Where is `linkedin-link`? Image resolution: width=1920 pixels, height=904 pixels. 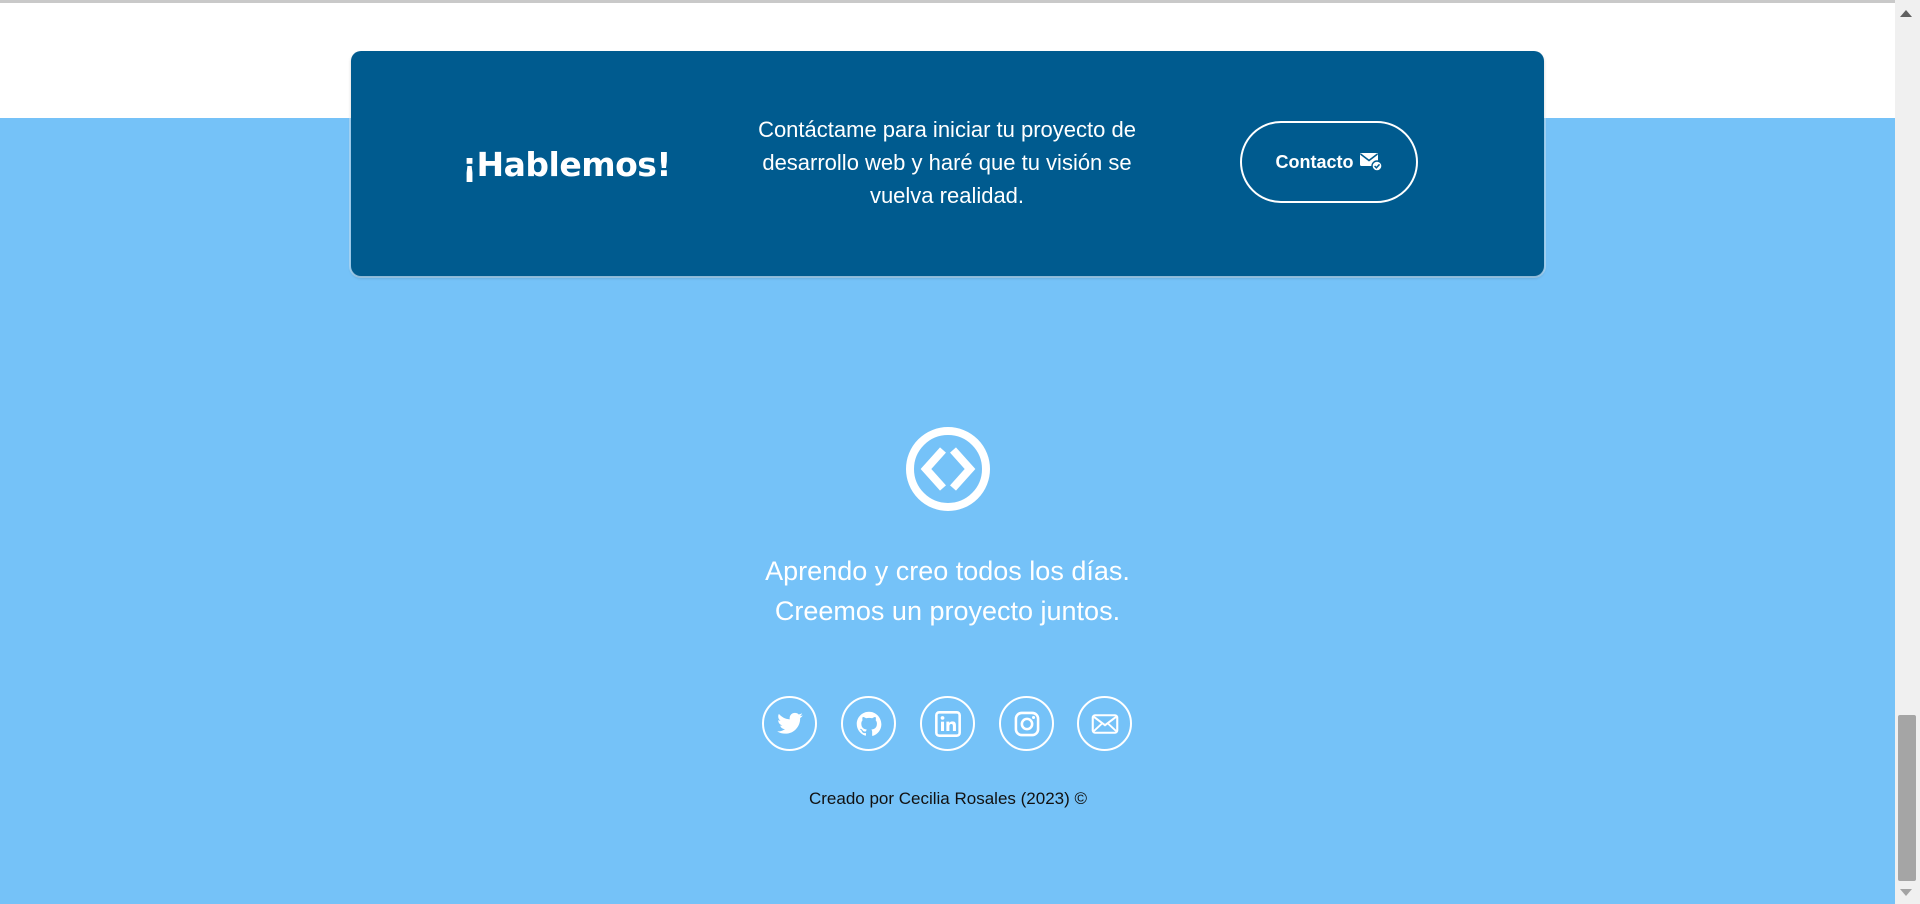
linkedin-link is located at coordinates (947, 723).